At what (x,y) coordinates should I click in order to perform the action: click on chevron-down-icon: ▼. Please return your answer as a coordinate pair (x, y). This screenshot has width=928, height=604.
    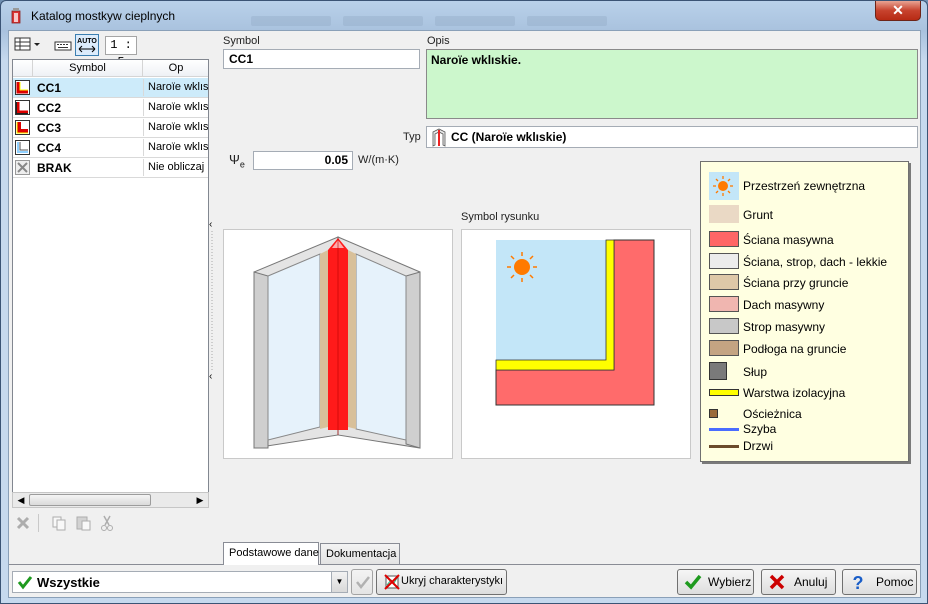
    Looking at the image, I should click on (339, 582).